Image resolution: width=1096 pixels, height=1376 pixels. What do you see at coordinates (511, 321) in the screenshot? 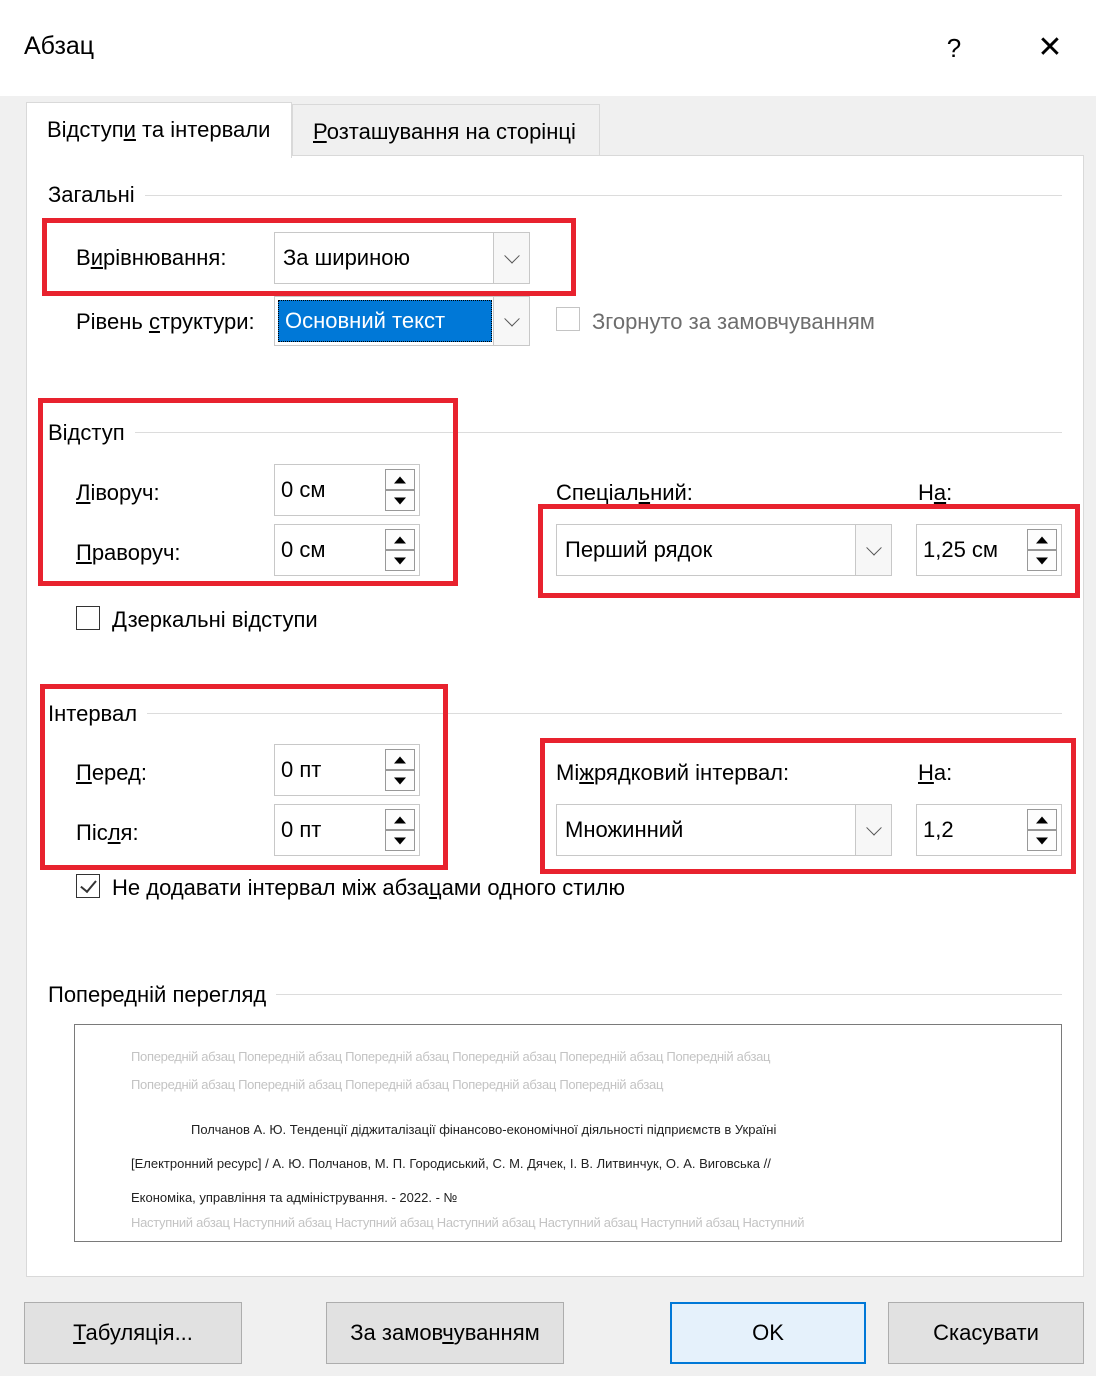
I see `chevron-down-icon` at bounding box center [511, 321].